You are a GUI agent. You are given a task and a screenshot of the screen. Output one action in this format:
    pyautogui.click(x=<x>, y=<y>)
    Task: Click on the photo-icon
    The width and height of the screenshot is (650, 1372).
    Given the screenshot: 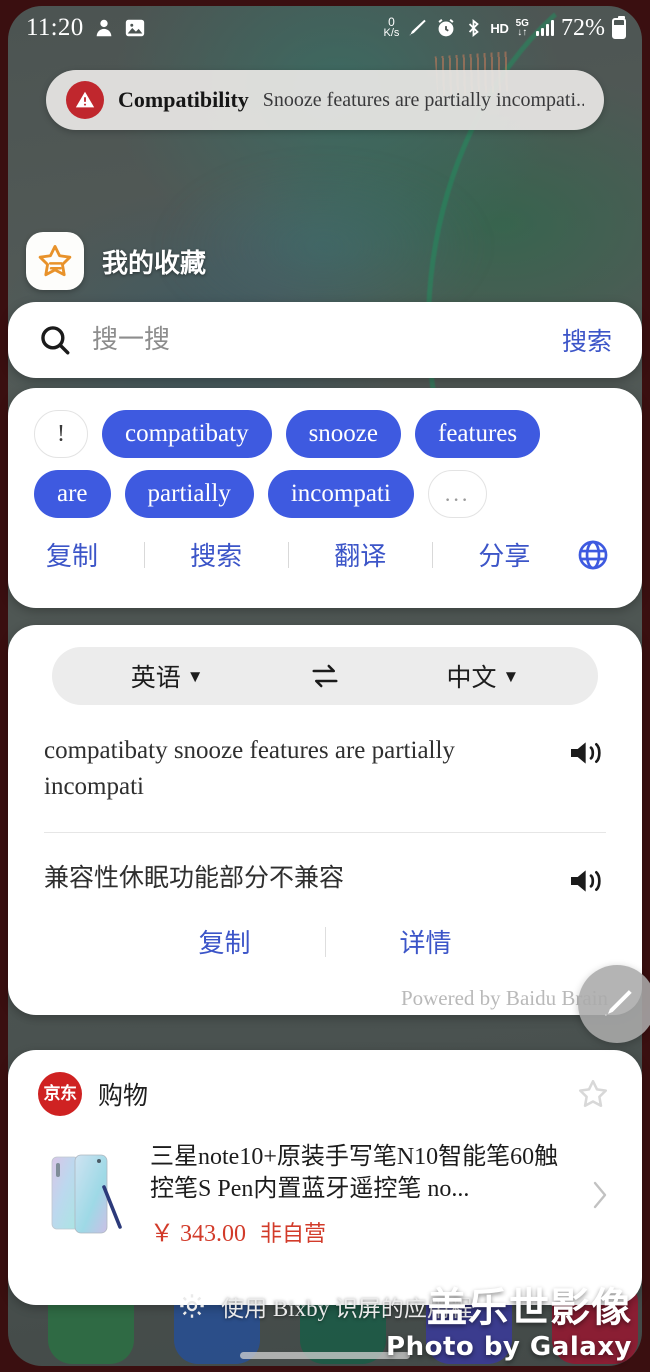 What is the action you would take?
    pyautogui.click(x=134, y=28)
    